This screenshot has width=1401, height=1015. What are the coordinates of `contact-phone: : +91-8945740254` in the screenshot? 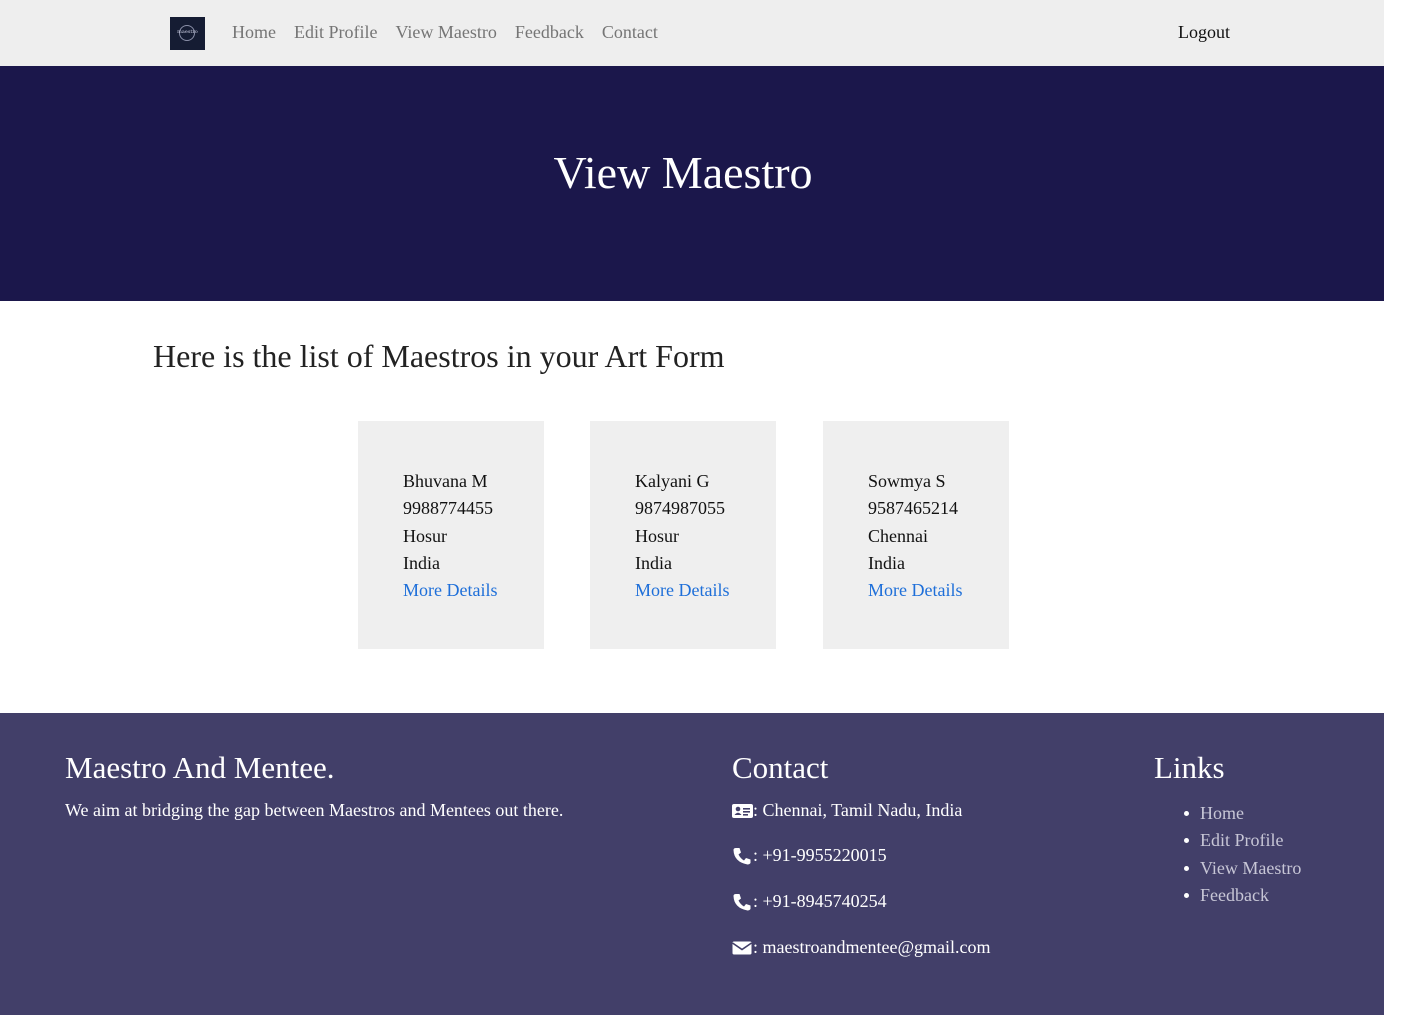 It's located at (809, 901).